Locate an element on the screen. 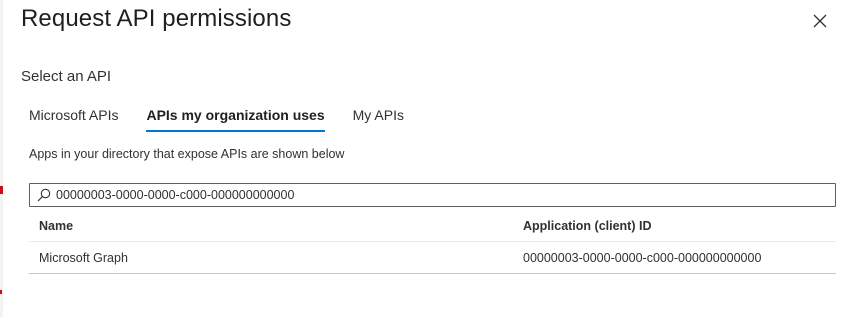  close-icon is located at coordinates (820, 21).